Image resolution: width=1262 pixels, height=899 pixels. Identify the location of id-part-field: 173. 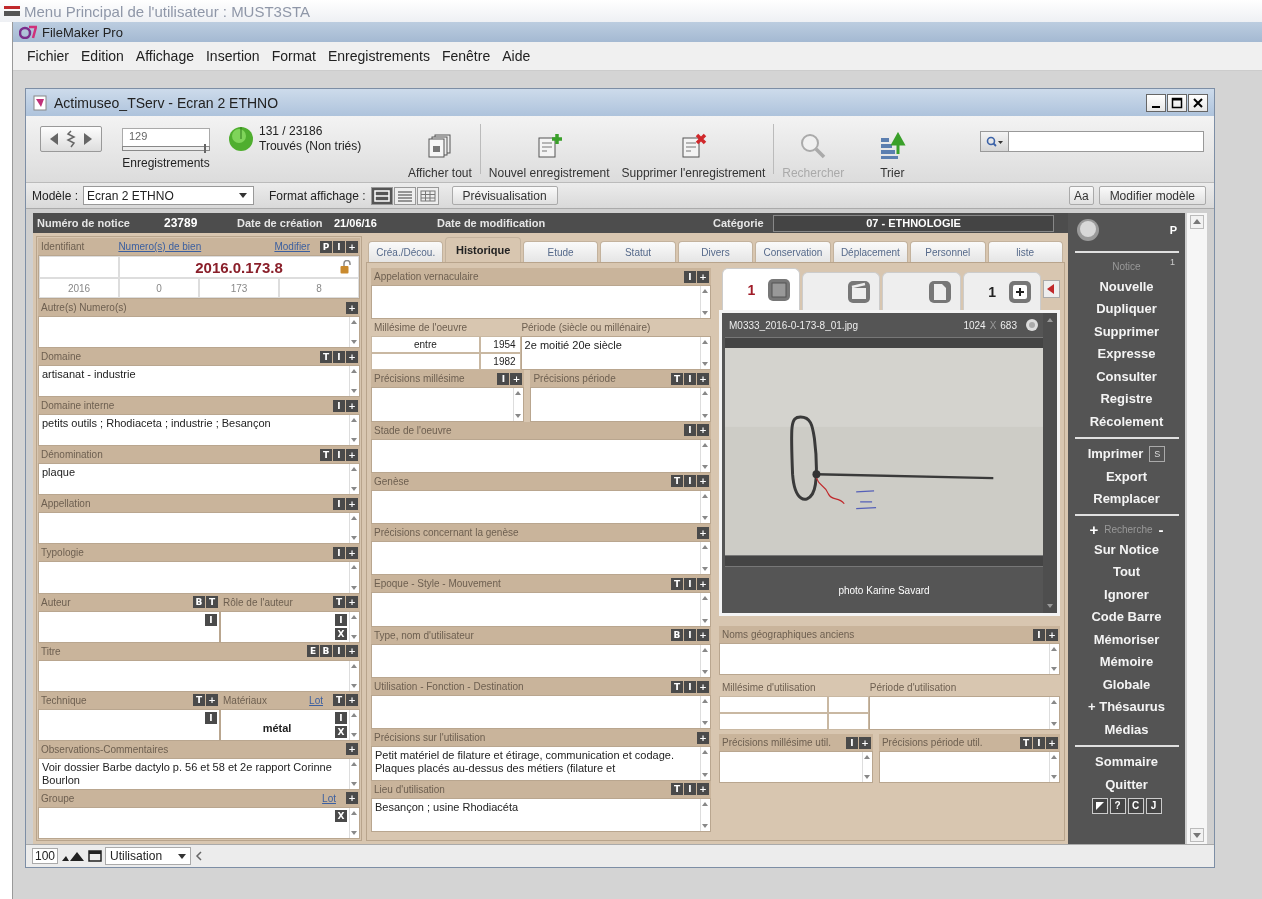
(239, 288).